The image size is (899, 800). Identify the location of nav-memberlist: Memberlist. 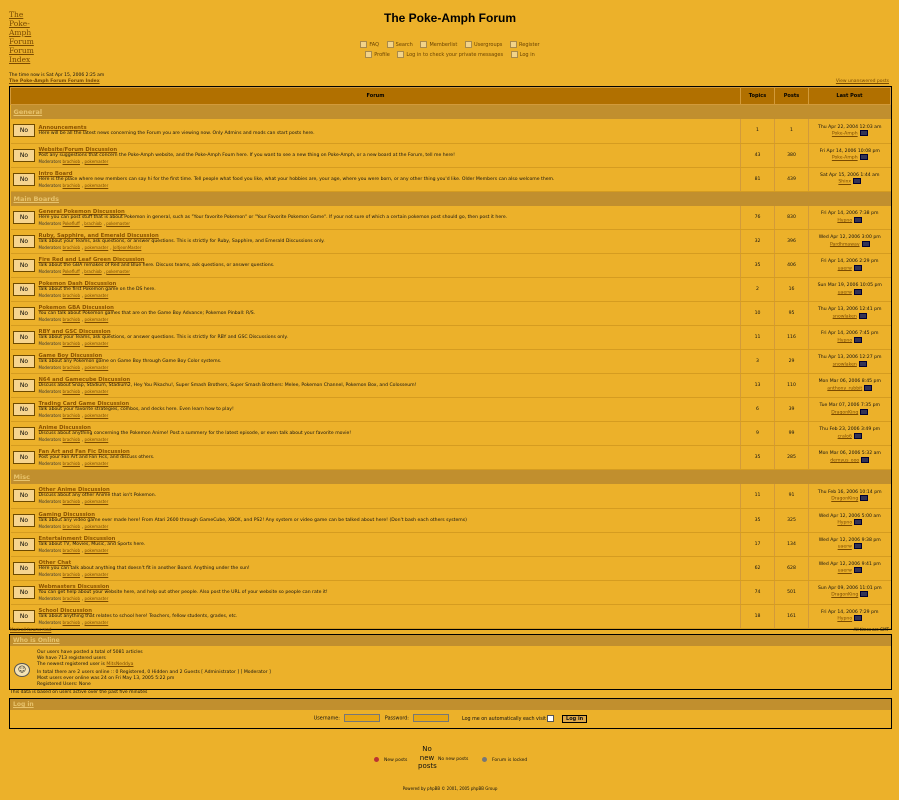
(438, 44).